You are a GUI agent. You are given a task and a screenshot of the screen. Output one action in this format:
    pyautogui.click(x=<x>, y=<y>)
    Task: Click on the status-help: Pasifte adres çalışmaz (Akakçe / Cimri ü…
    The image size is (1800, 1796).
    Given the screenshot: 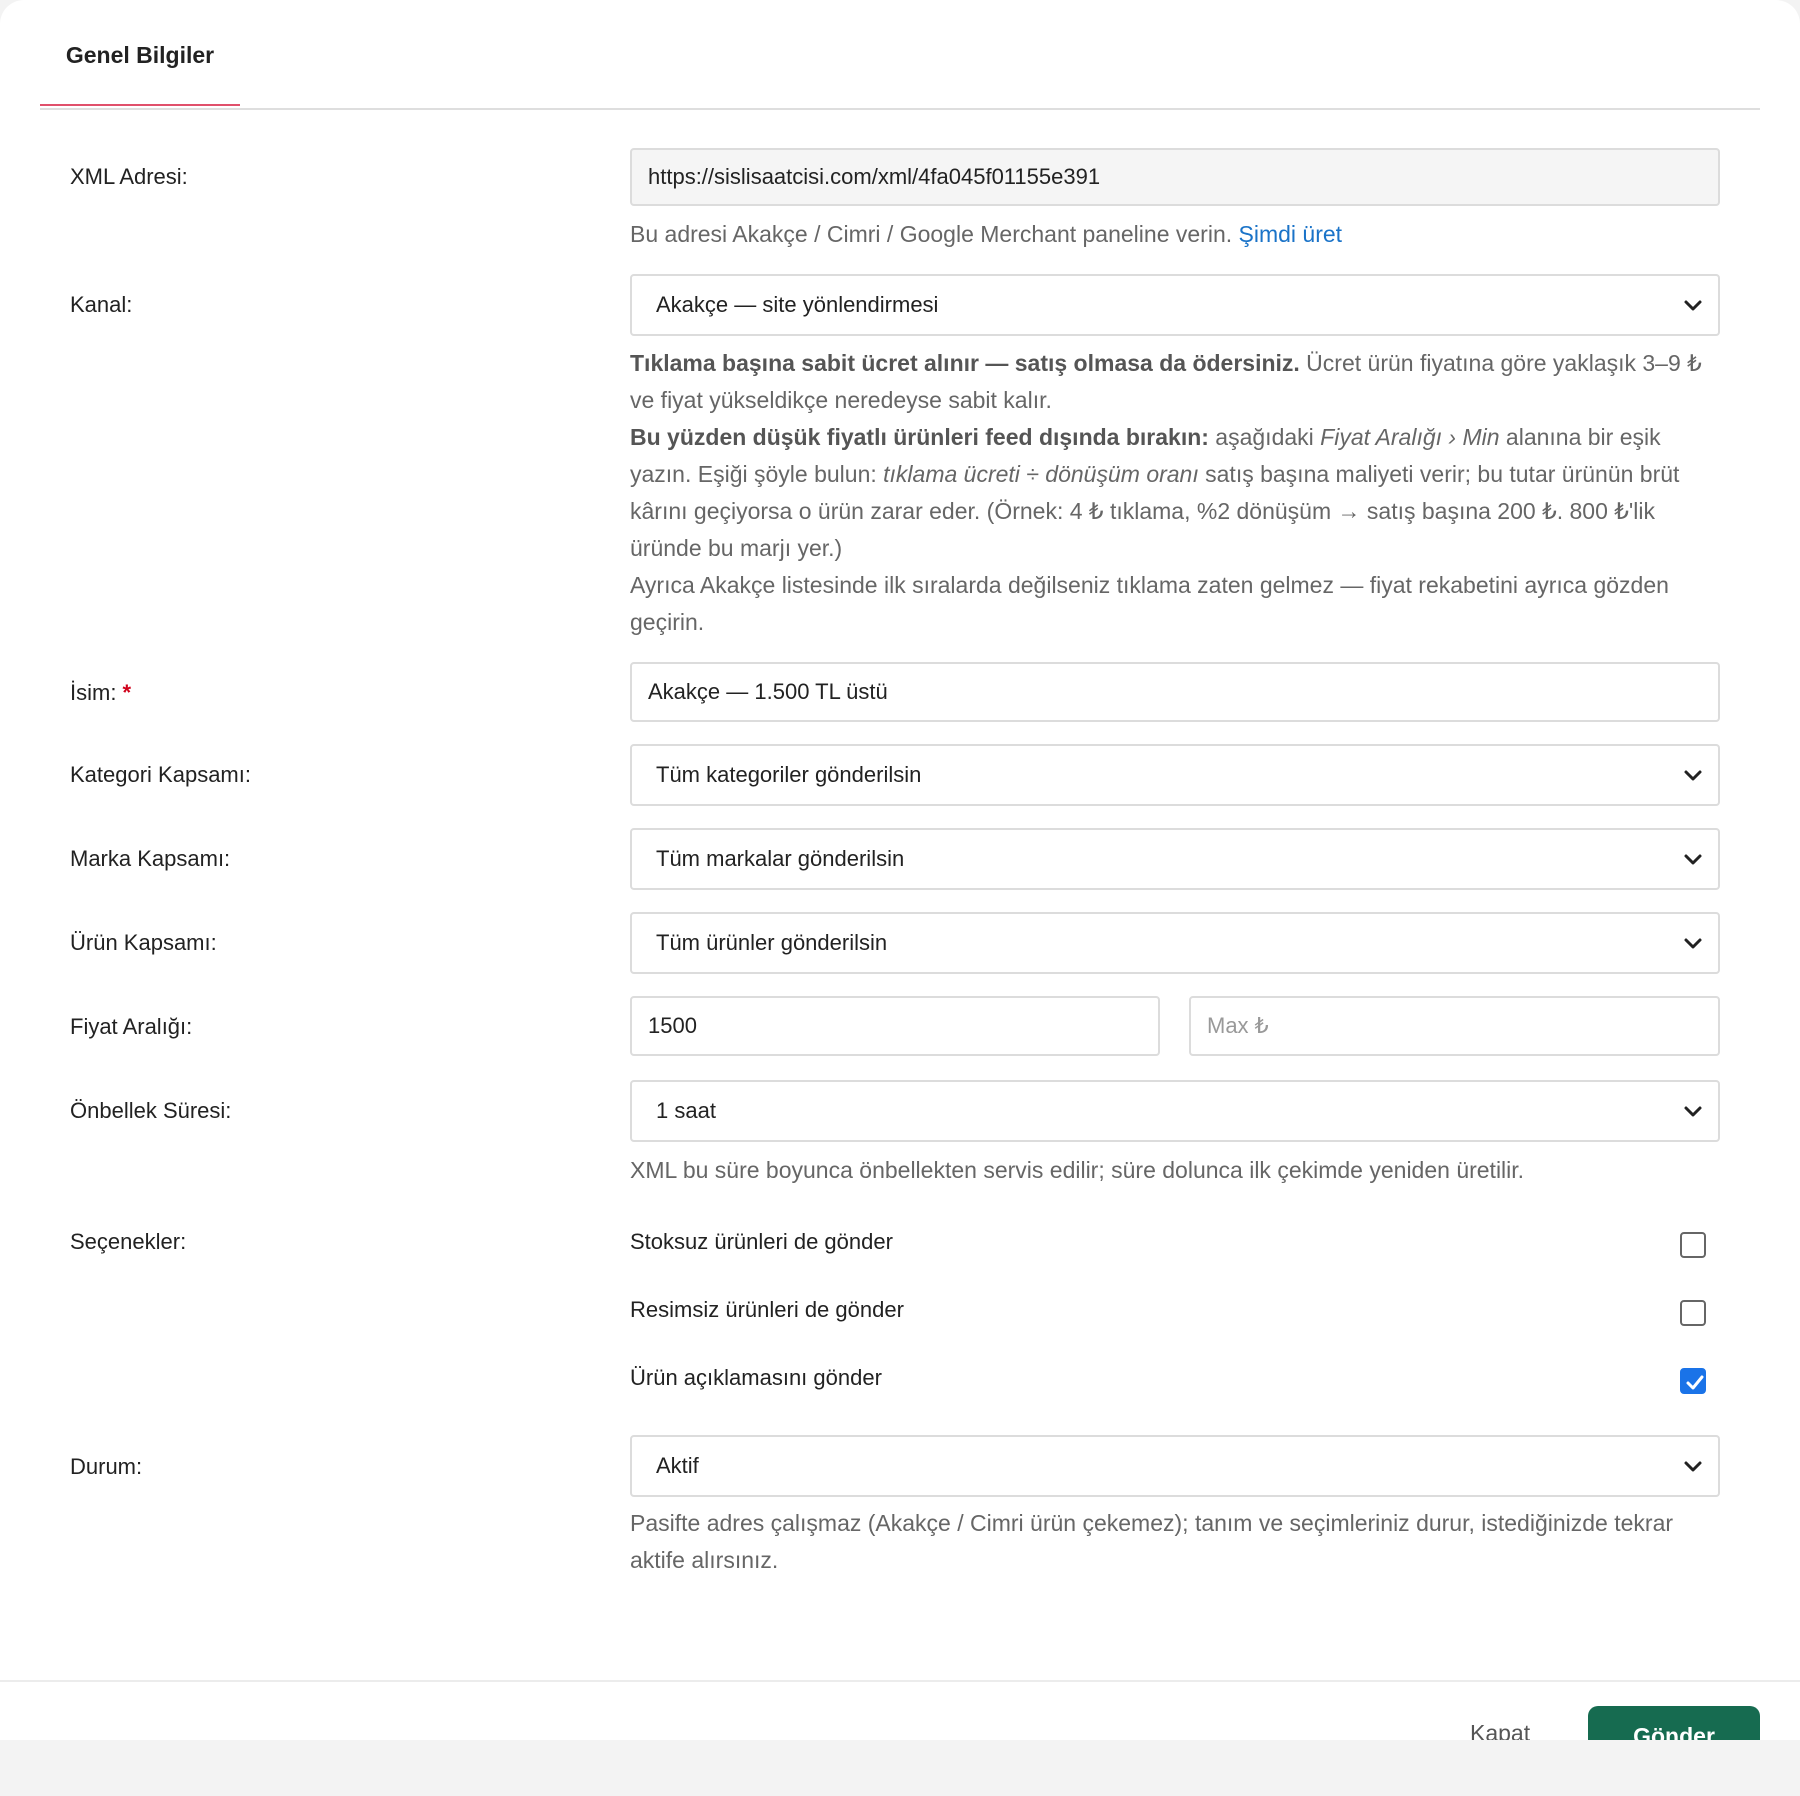 What is the action you would take?
    pyautogui.click(x=1152, y=1541)
    